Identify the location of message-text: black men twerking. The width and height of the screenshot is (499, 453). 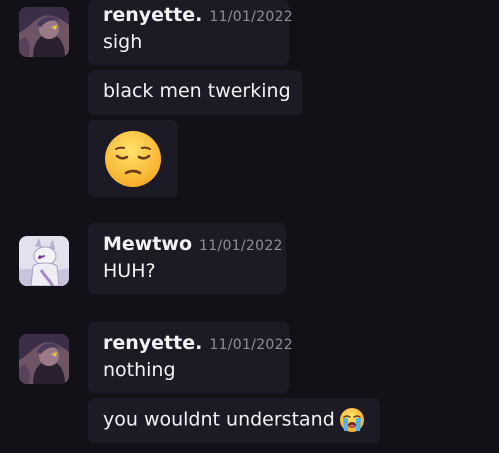
(197, 91).